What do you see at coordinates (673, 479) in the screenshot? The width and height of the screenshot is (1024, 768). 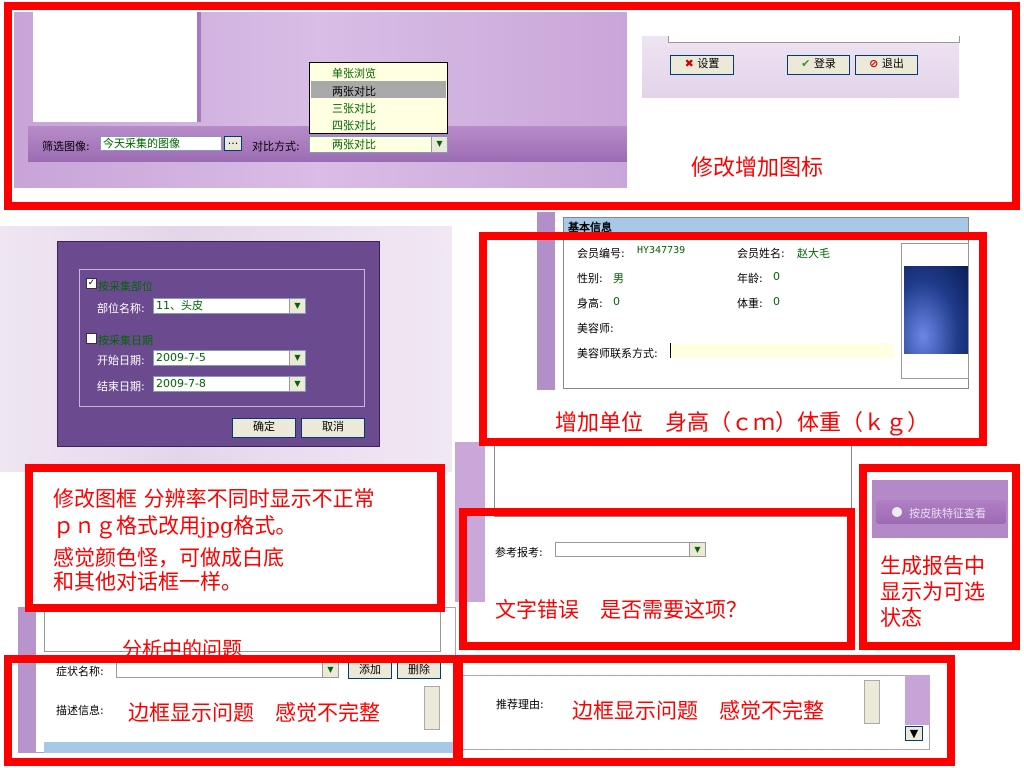 I see `report-panel` at bounding box center [673, 479].